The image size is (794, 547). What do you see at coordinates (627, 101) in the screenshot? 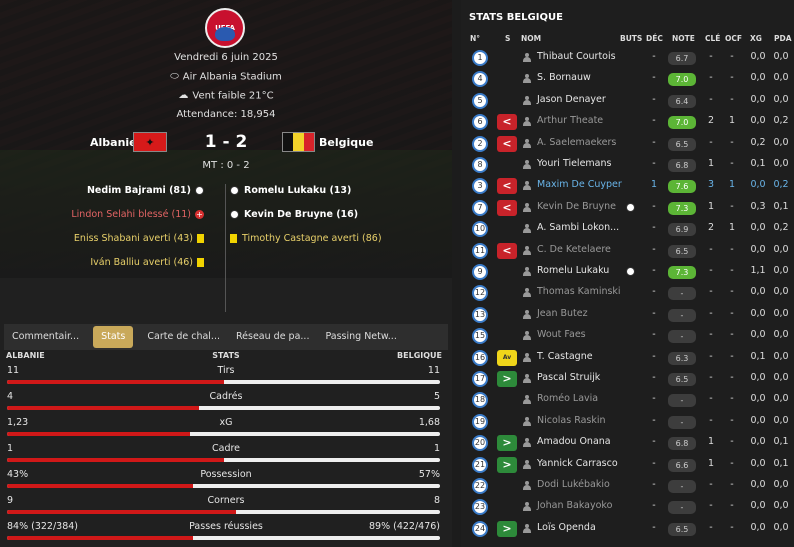
I see `player-row: 5 Jason Denayer -6.4- -0,0 0,0` at bounding box center [627, 101].